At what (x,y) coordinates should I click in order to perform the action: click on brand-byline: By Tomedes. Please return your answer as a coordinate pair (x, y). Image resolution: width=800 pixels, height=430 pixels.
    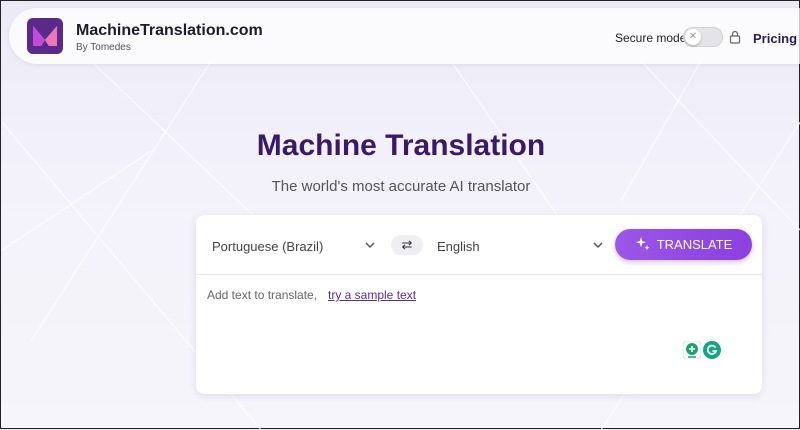
    Looking at the image, I should click on (103, 47).